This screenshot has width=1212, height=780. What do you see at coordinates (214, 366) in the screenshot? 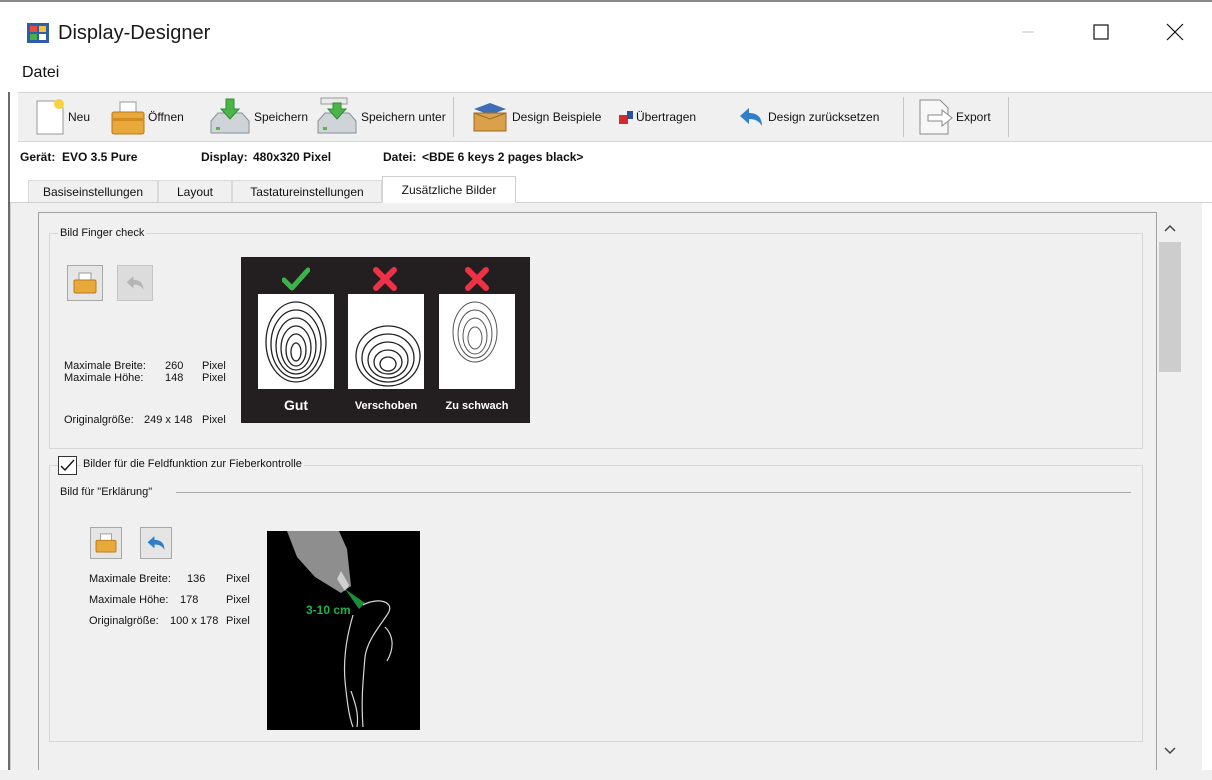
I see `finger-max-width-unit: Pixel` at bounding box center [214, 366].